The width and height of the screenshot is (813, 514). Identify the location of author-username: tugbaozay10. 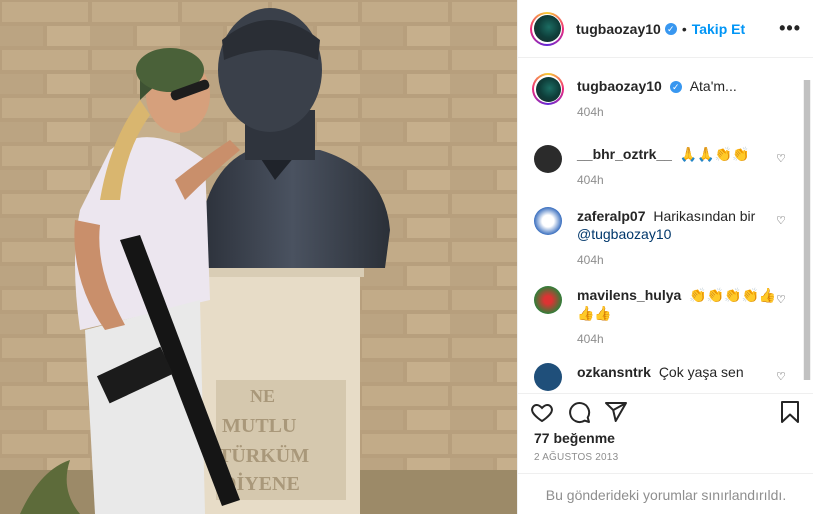
(618, 29).